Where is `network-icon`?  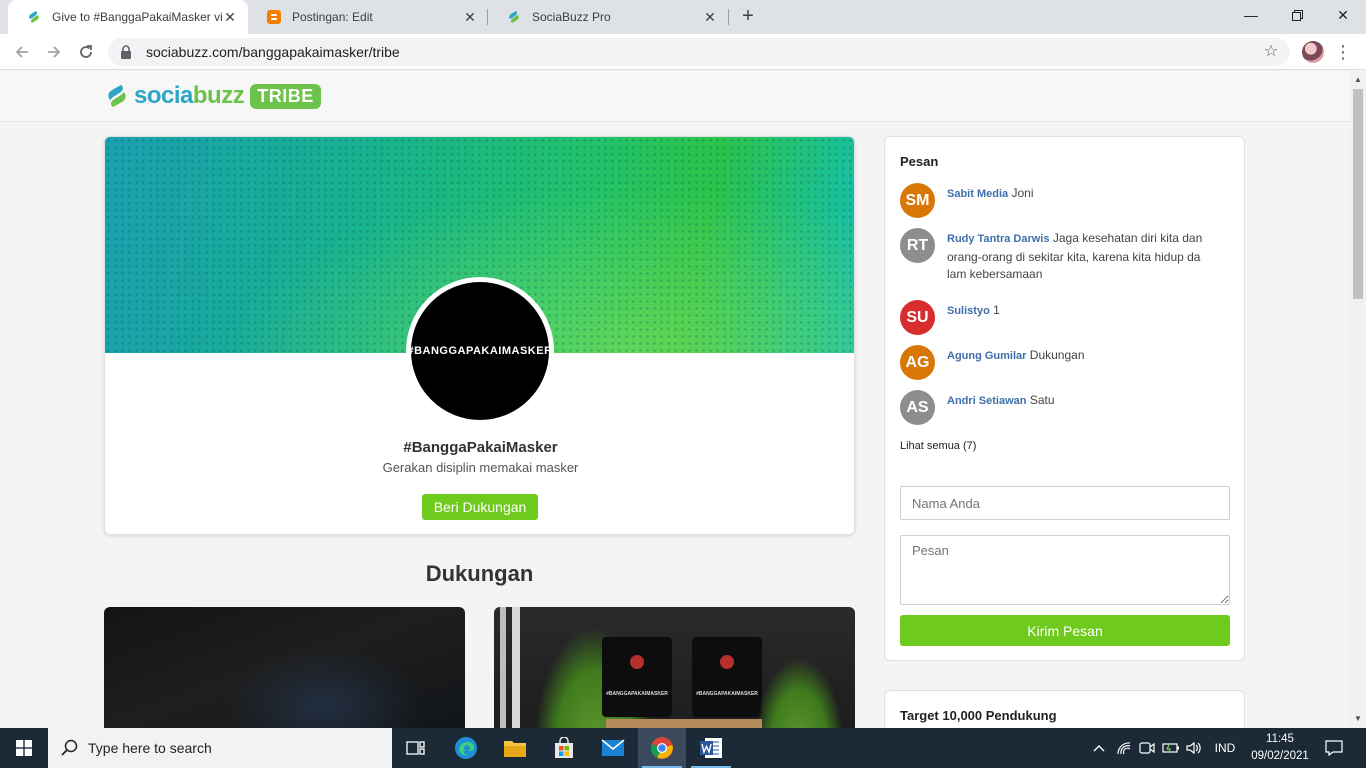
network-icon is located at coordinates (1124, 748).